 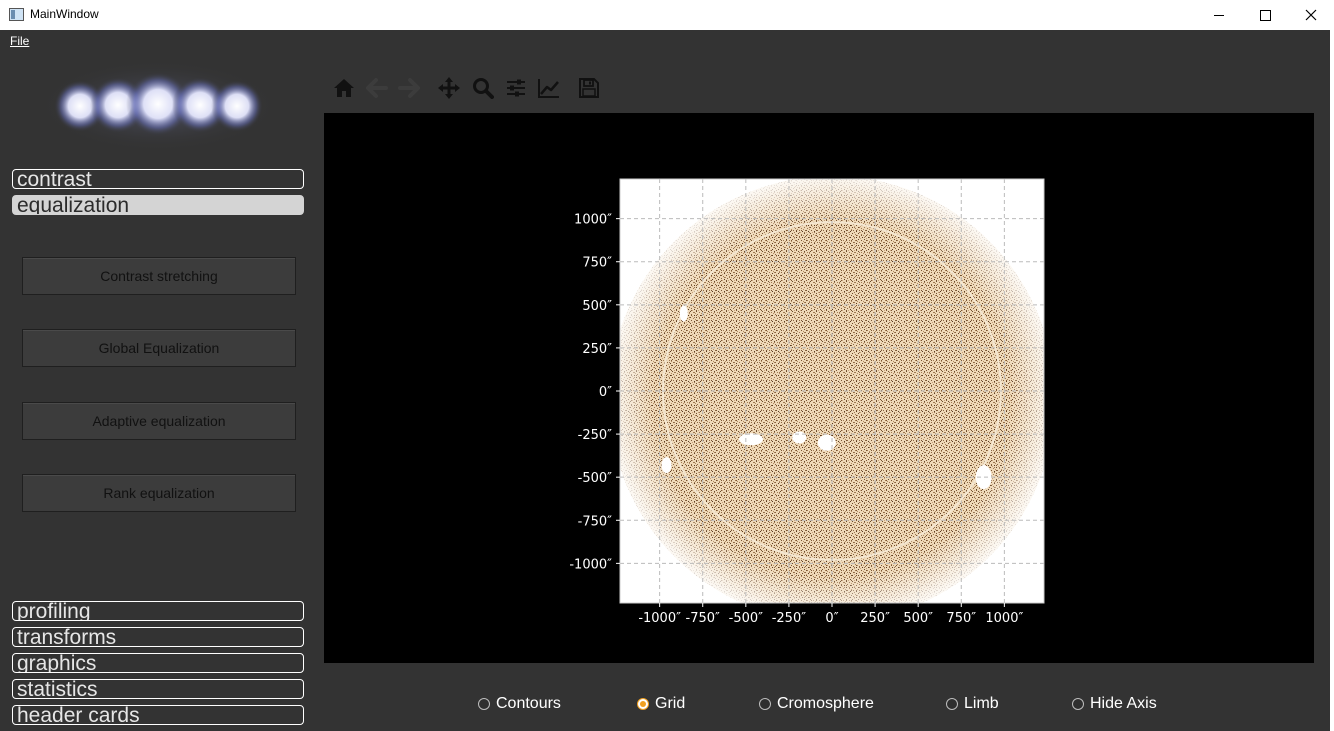 I want to click on home-icon, so click(x=344, y=88).